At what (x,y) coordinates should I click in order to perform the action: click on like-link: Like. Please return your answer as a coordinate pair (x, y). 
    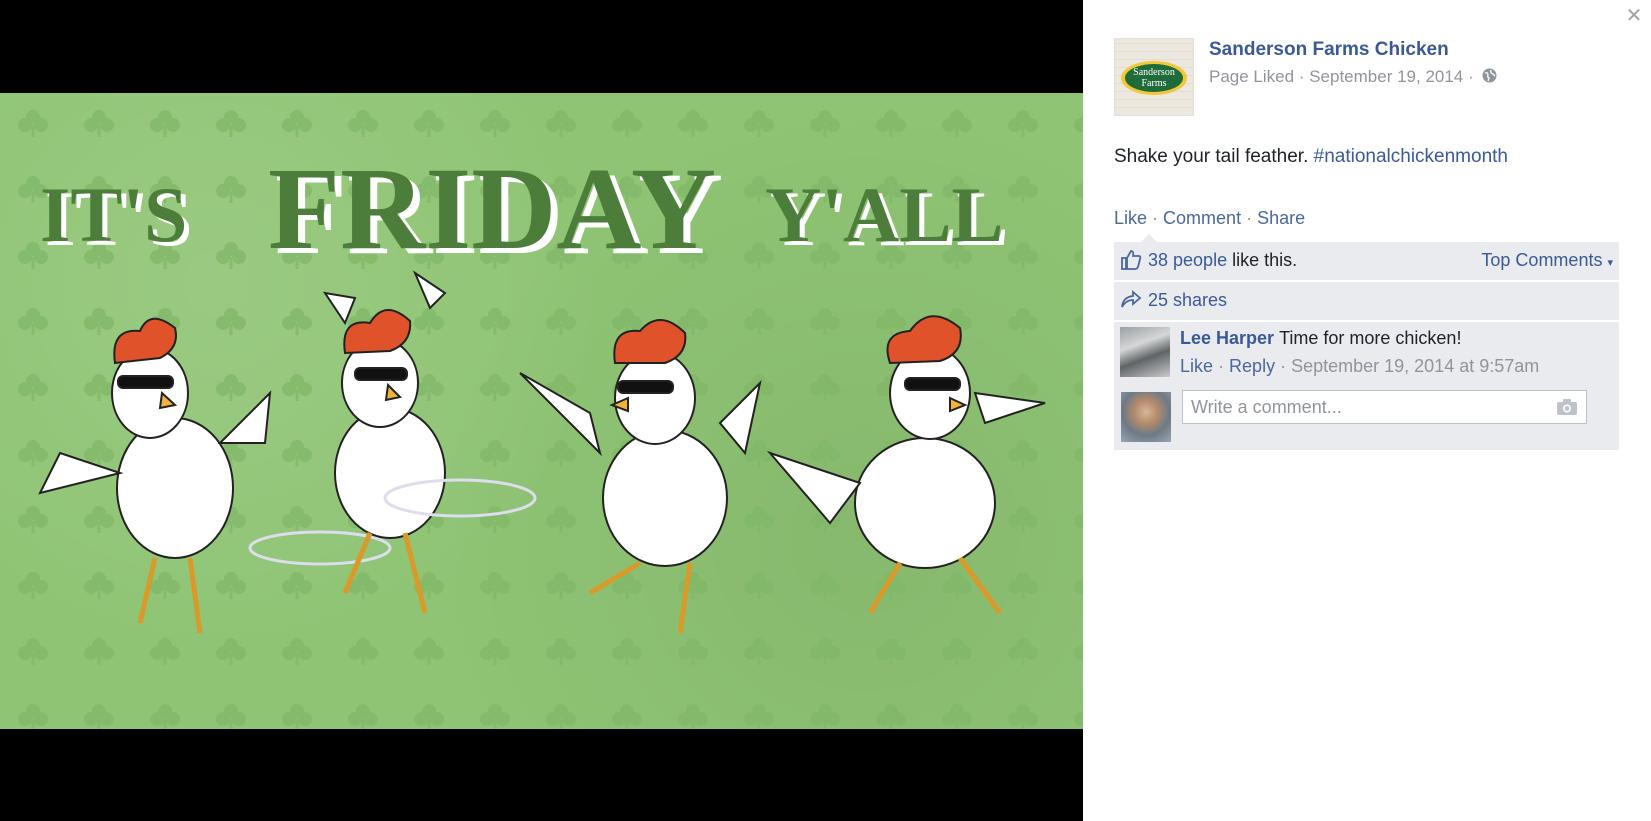
    Looking at the image, I should click on (1130, 218).